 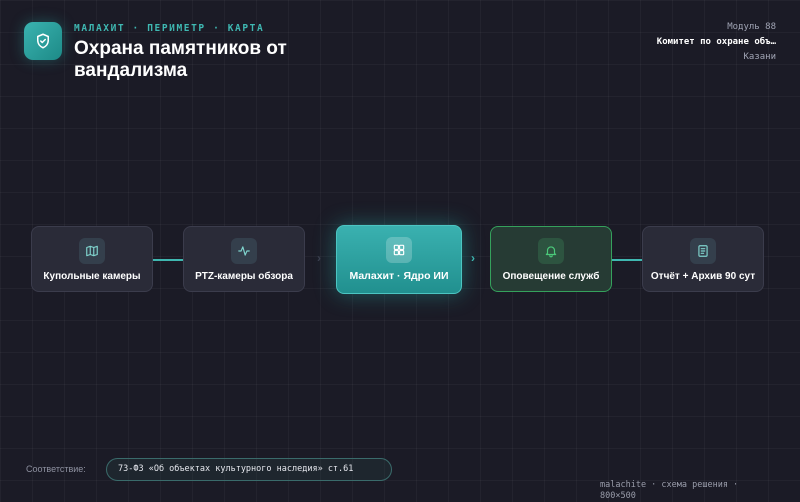 I want to click on module-meta: Модуль 88 Комитет по охране объ… Казани, so click(x=701, y=42).